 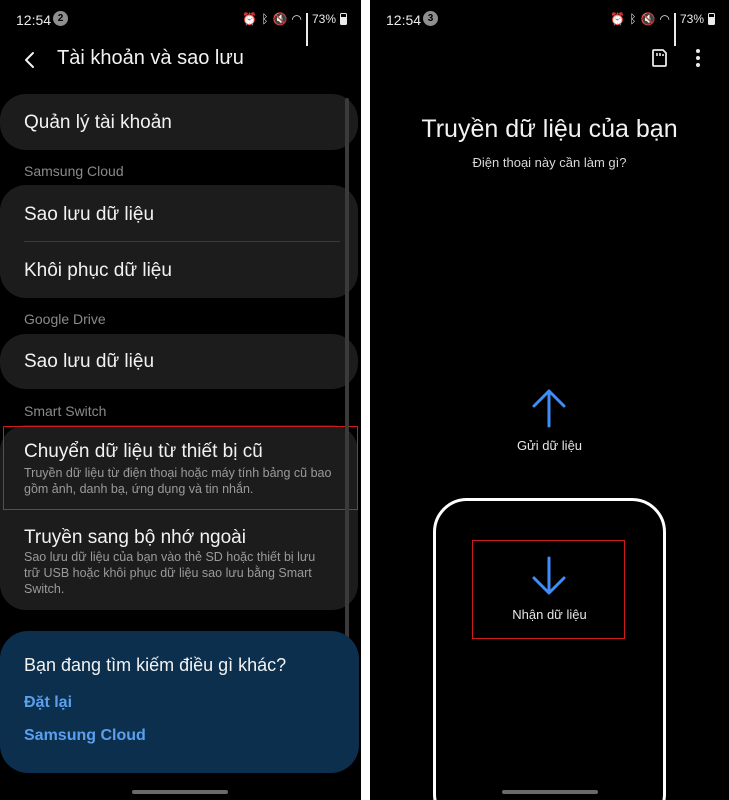 I want to click on send-data-label: Gửi dữ liệu, so click(x=549, y=445).